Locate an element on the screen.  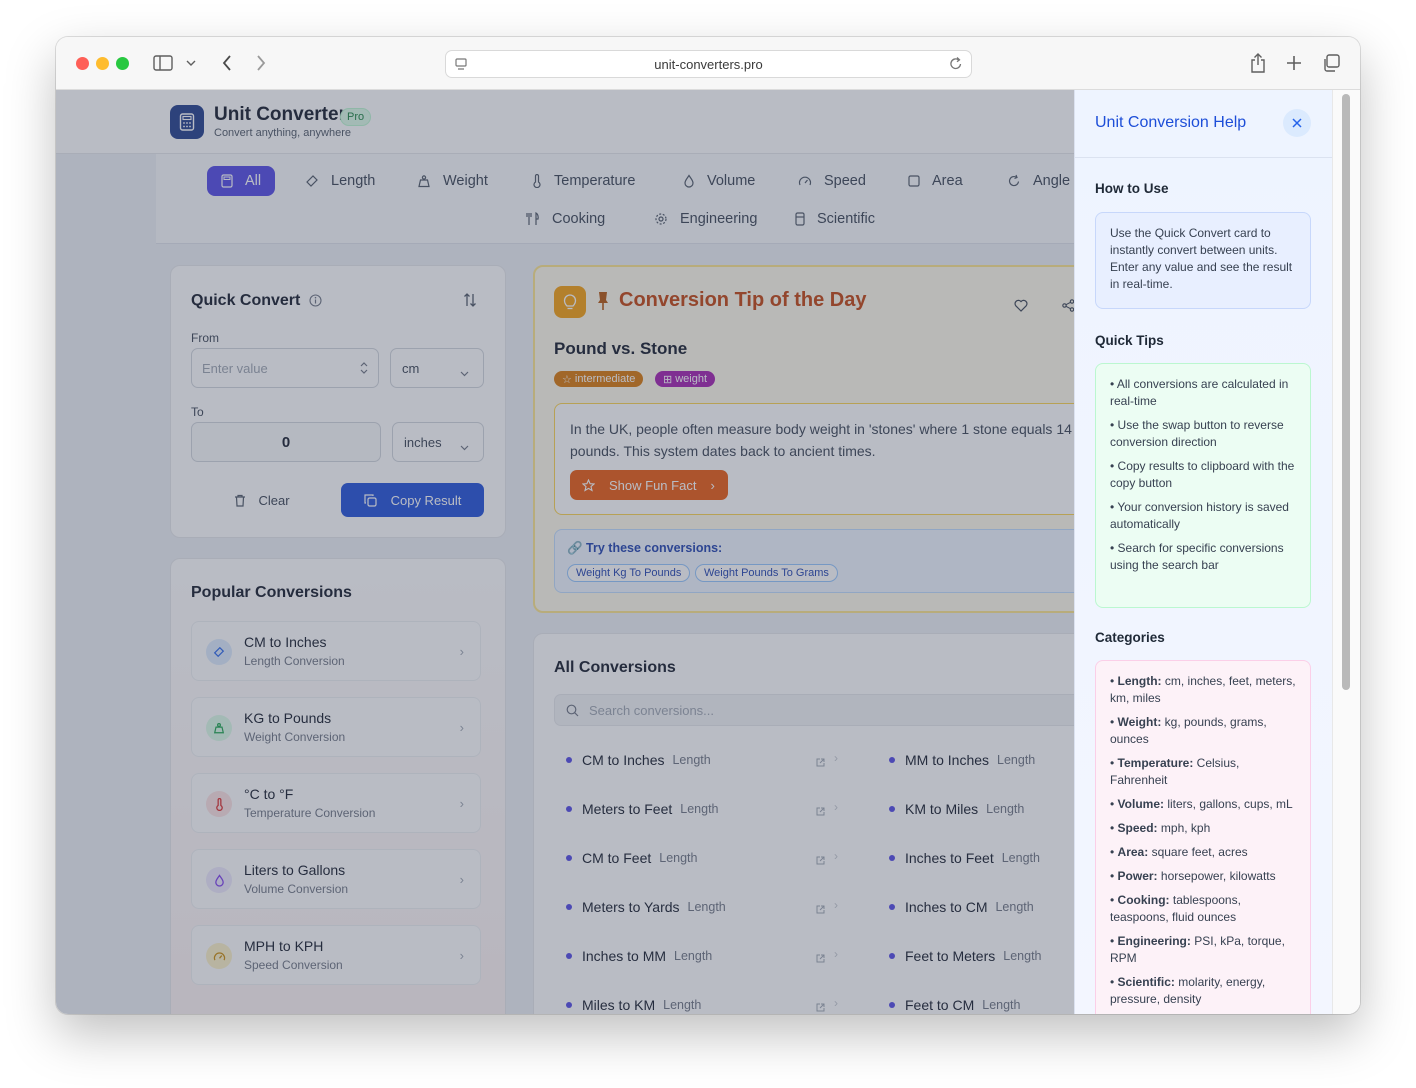
show-fun-fact-button: Show Fun Fact › is located at coordinates (649, 485).